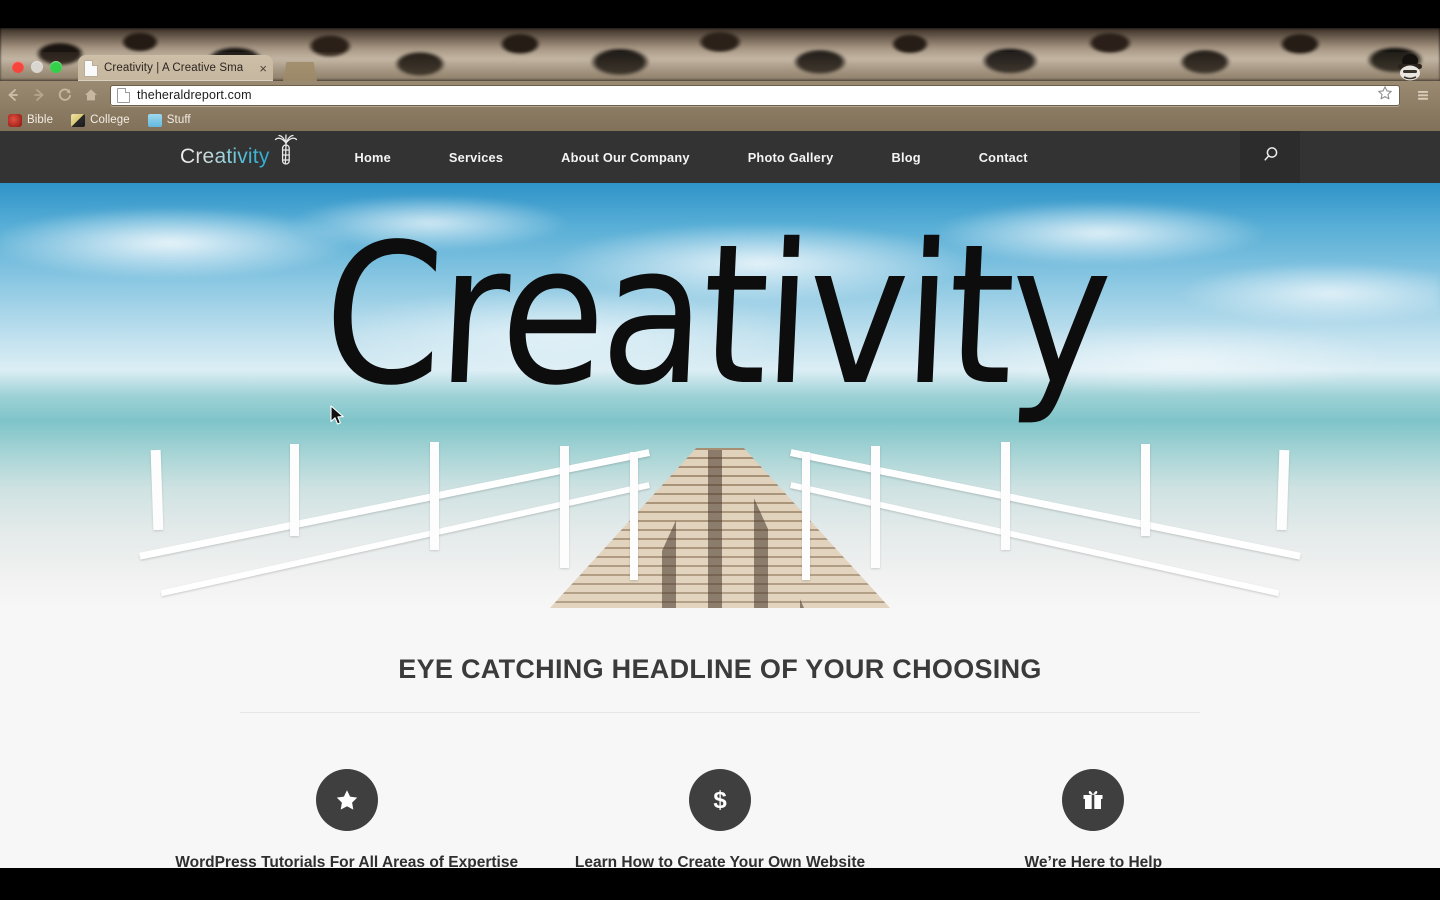 The width and height of the screenshot is (1440, 900). I want to click on folder-icon, so click(154, 120).